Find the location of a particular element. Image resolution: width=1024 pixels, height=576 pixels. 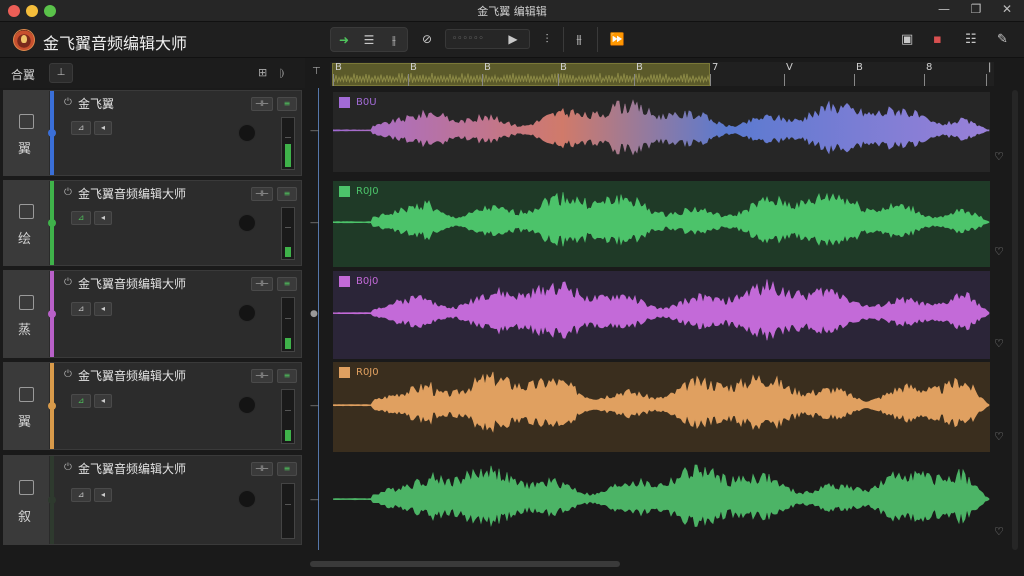

level-icon: ⫶ is located at coordinates (547, 39).